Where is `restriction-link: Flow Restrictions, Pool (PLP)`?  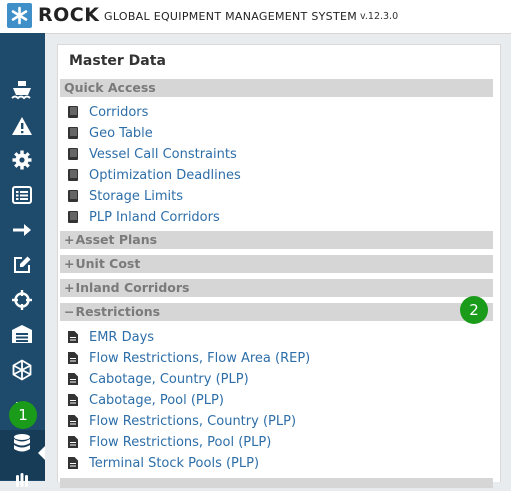 restriction-link: Flow Restrictions, Pool (PLP) is located at coordinates (180, 442).